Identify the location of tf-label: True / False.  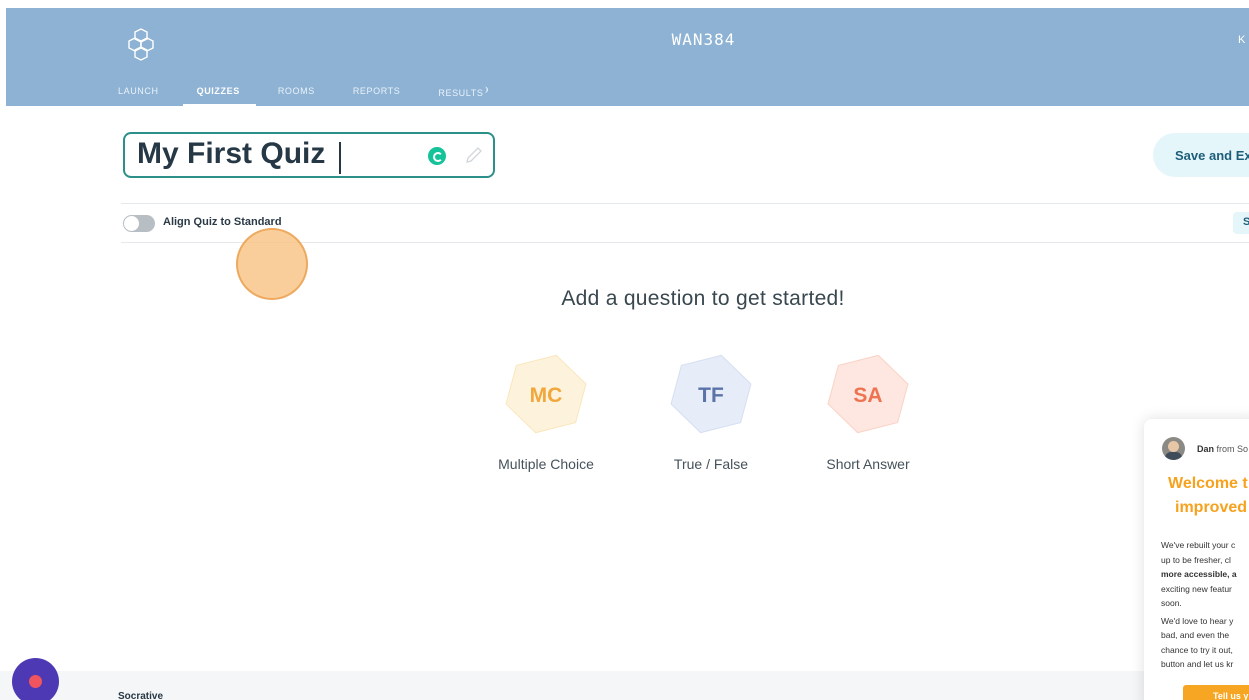
(711, 464).